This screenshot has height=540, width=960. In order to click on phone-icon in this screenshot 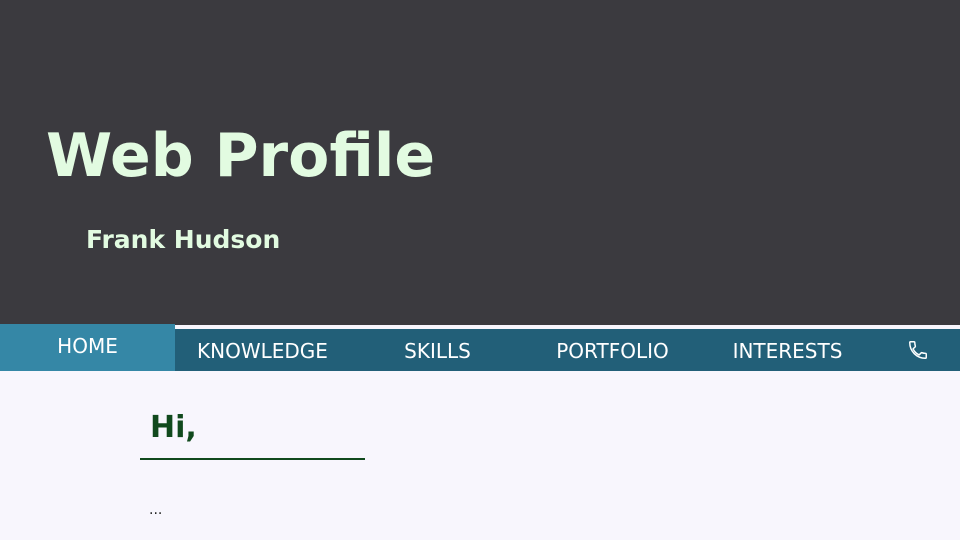, I will do `click(918, 350)`.